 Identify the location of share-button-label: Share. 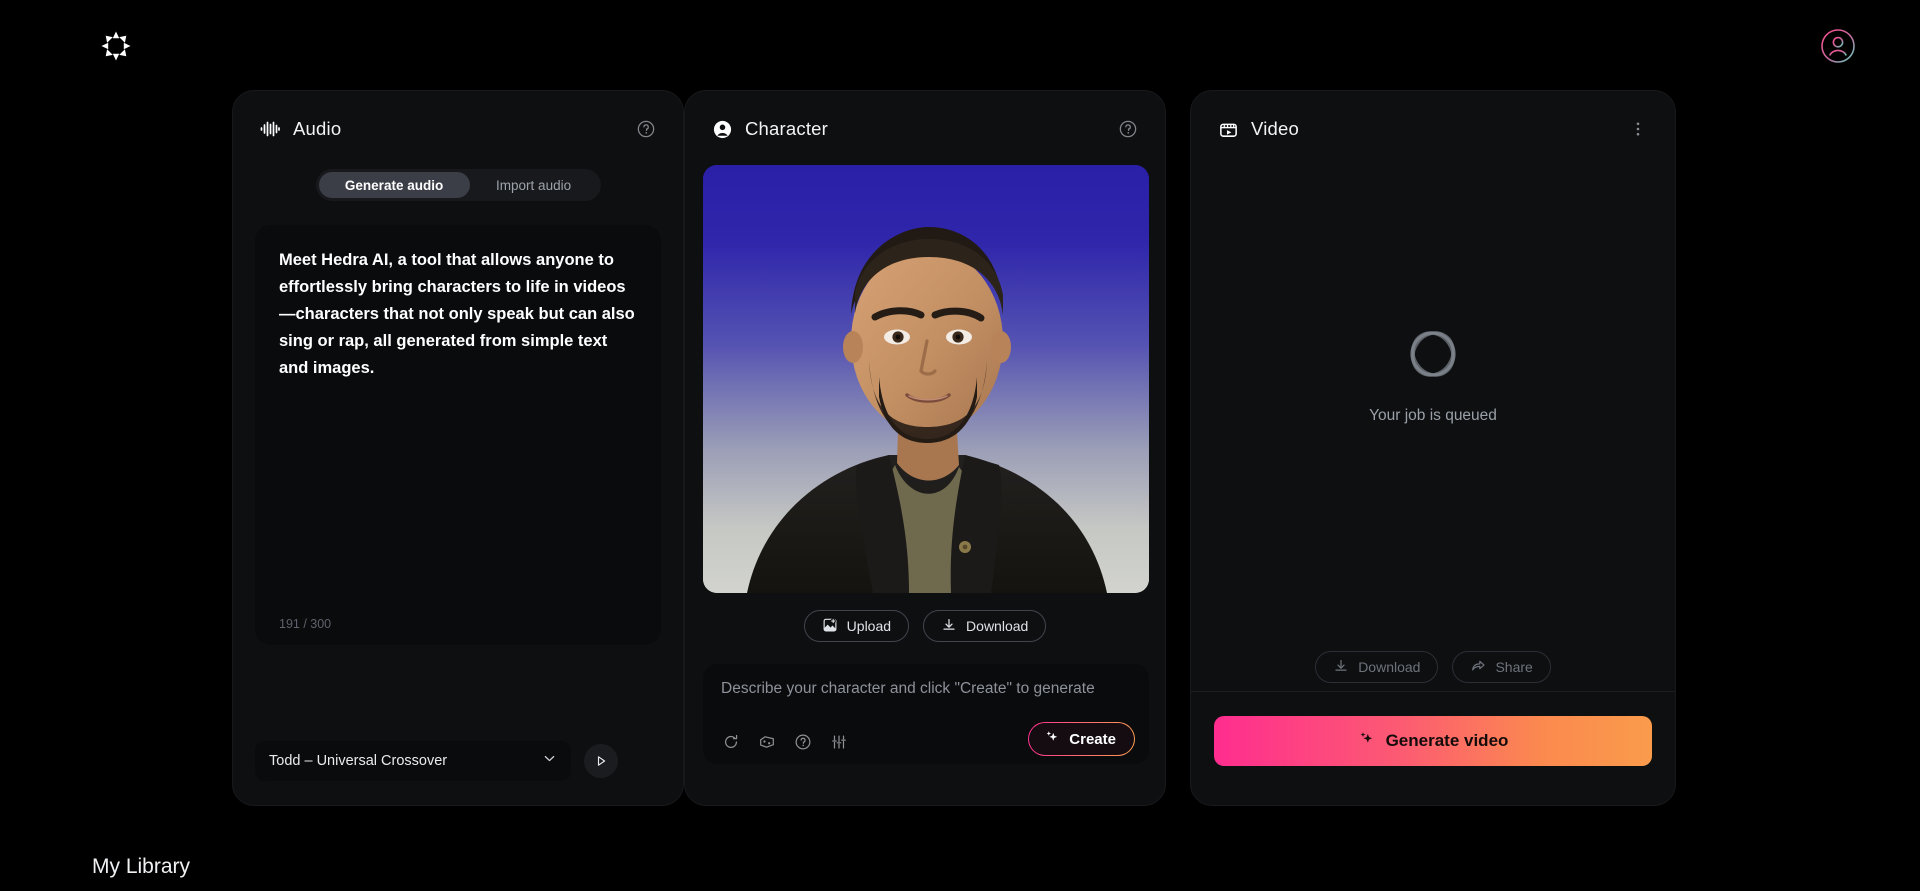
(1514, 667).